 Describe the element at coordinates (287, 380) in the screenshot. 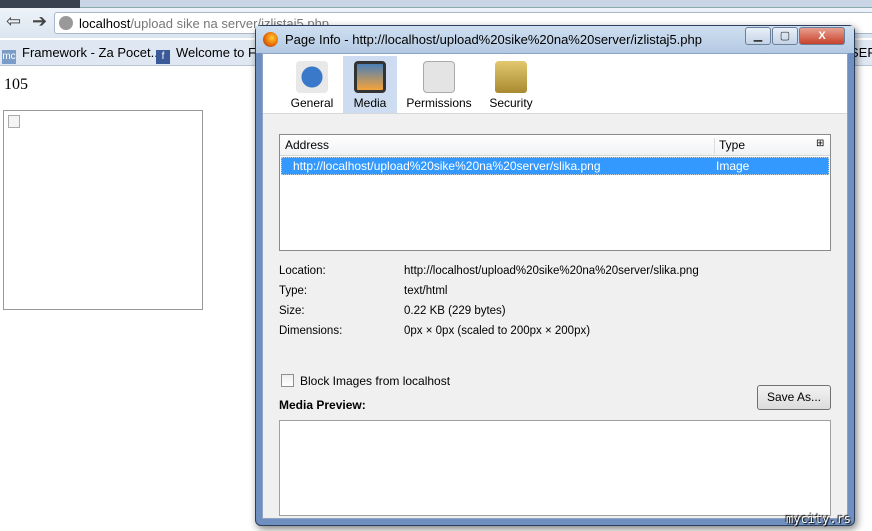

I see `block-images-checkbox` at that location.